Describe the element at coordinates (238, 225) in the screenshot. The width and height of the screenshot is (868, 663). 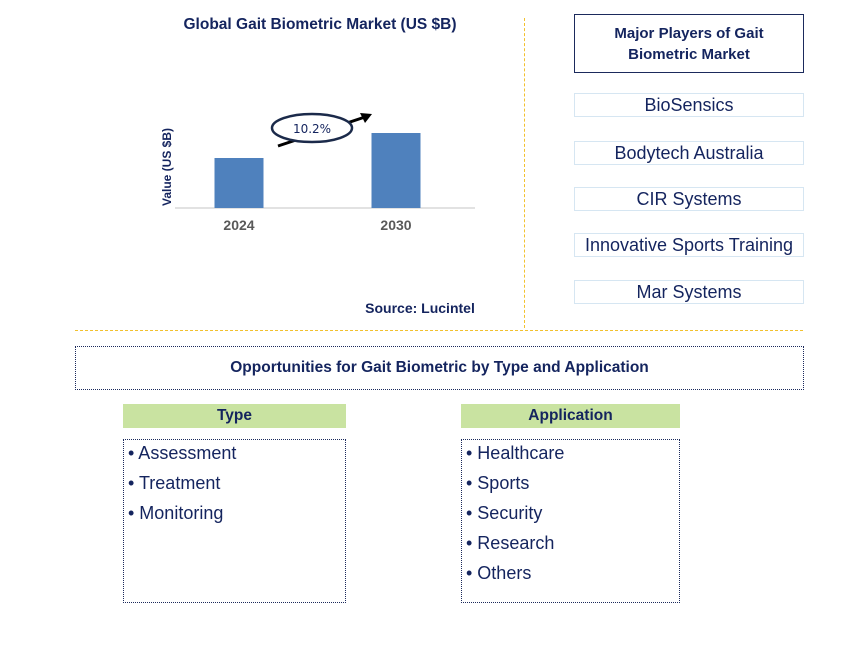
I see `x-tick-label: 2024` at that location.